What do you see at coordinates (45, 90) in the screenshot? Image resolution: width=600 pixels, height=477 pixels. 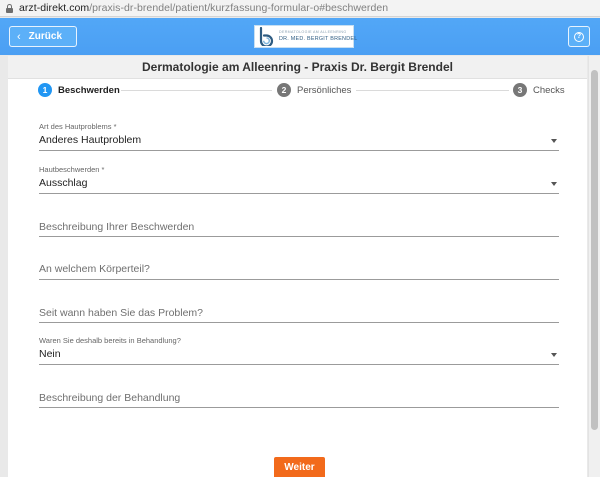 I see `step-number: 1` at bounding box center [45, 90].